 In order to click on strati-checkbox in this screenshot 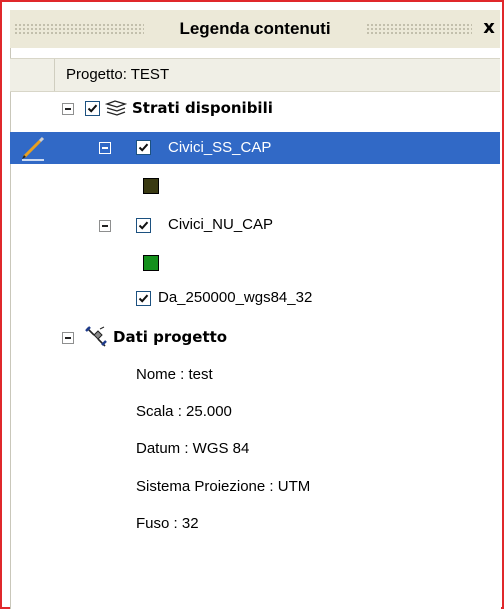, I will do `click(92, 108)`.